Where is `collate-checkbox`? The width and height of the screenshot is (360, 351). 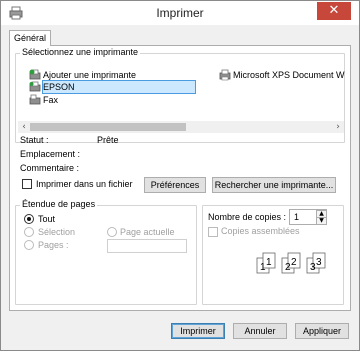 collate-checkbox is located at coordinates (213, 232).